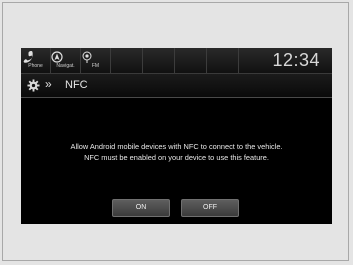  Describe the element at coordinates (141, 208) in the screenshot. I see `on-button: ON` at that location.